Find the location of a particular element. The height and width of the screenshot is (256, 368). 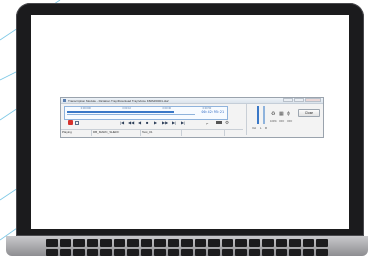

scale-label: 0:00:000 is located at coordinates (85, 108).